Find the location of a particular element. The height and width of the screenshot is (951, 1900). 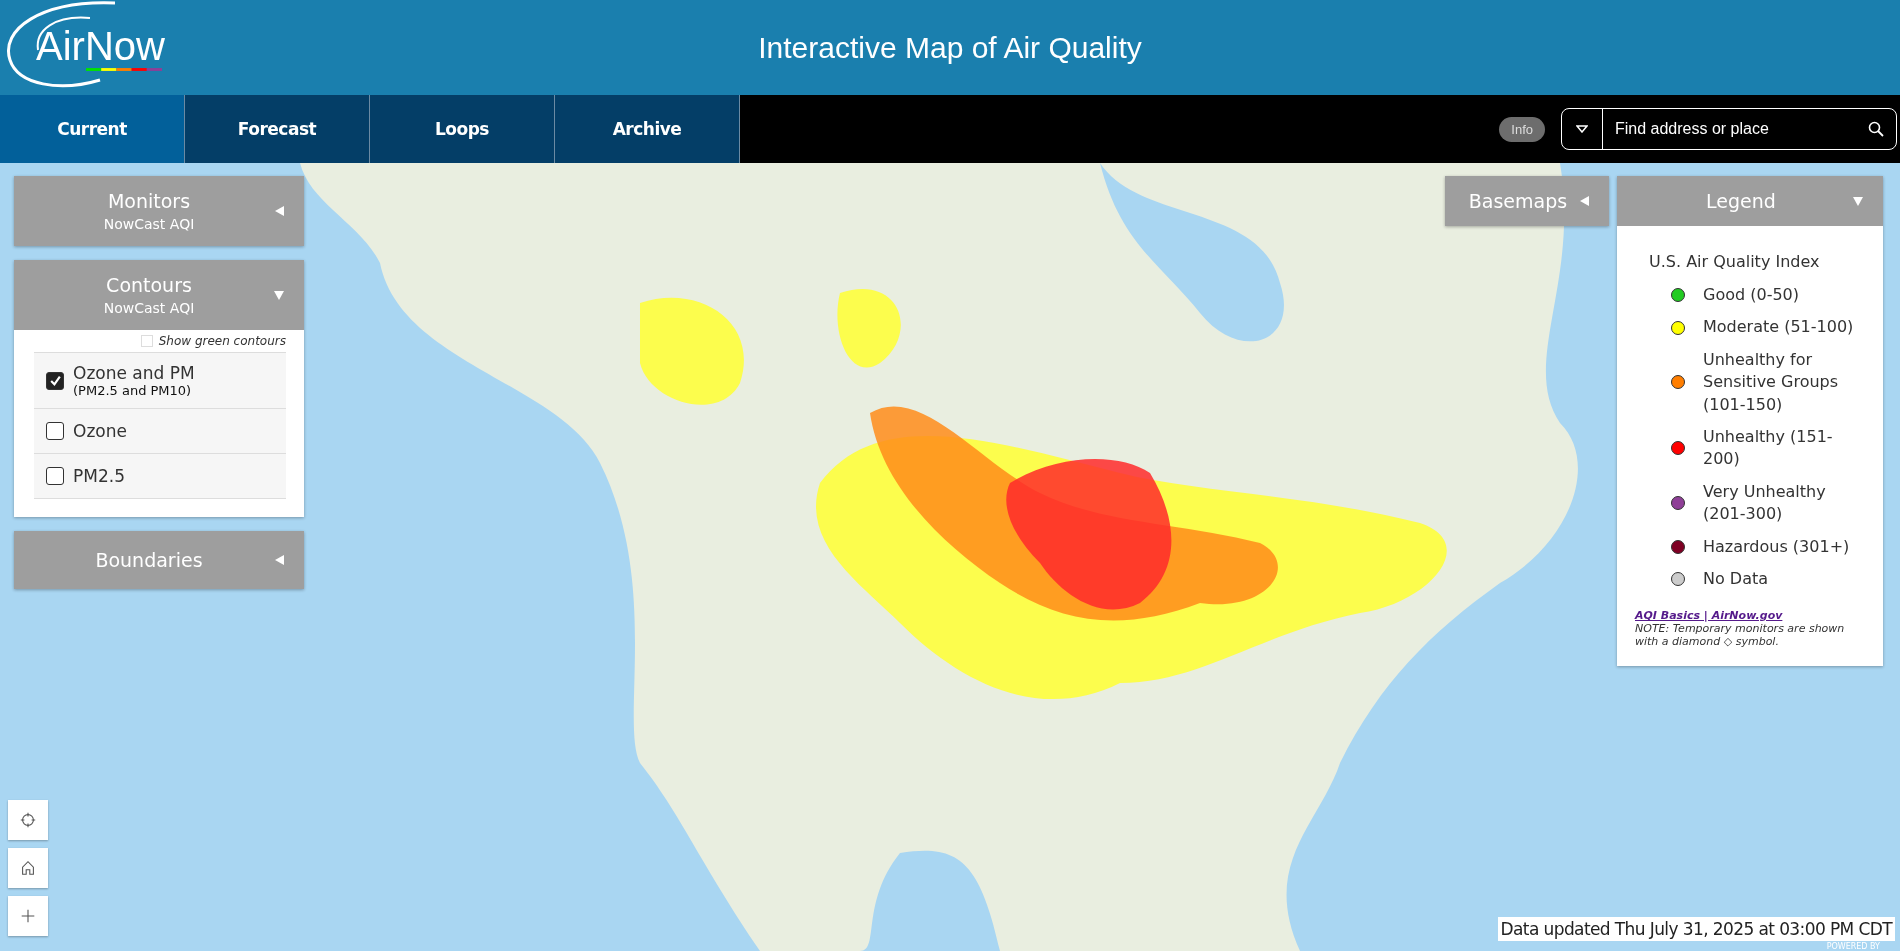

check-icon is located at coordinates (55, 380).